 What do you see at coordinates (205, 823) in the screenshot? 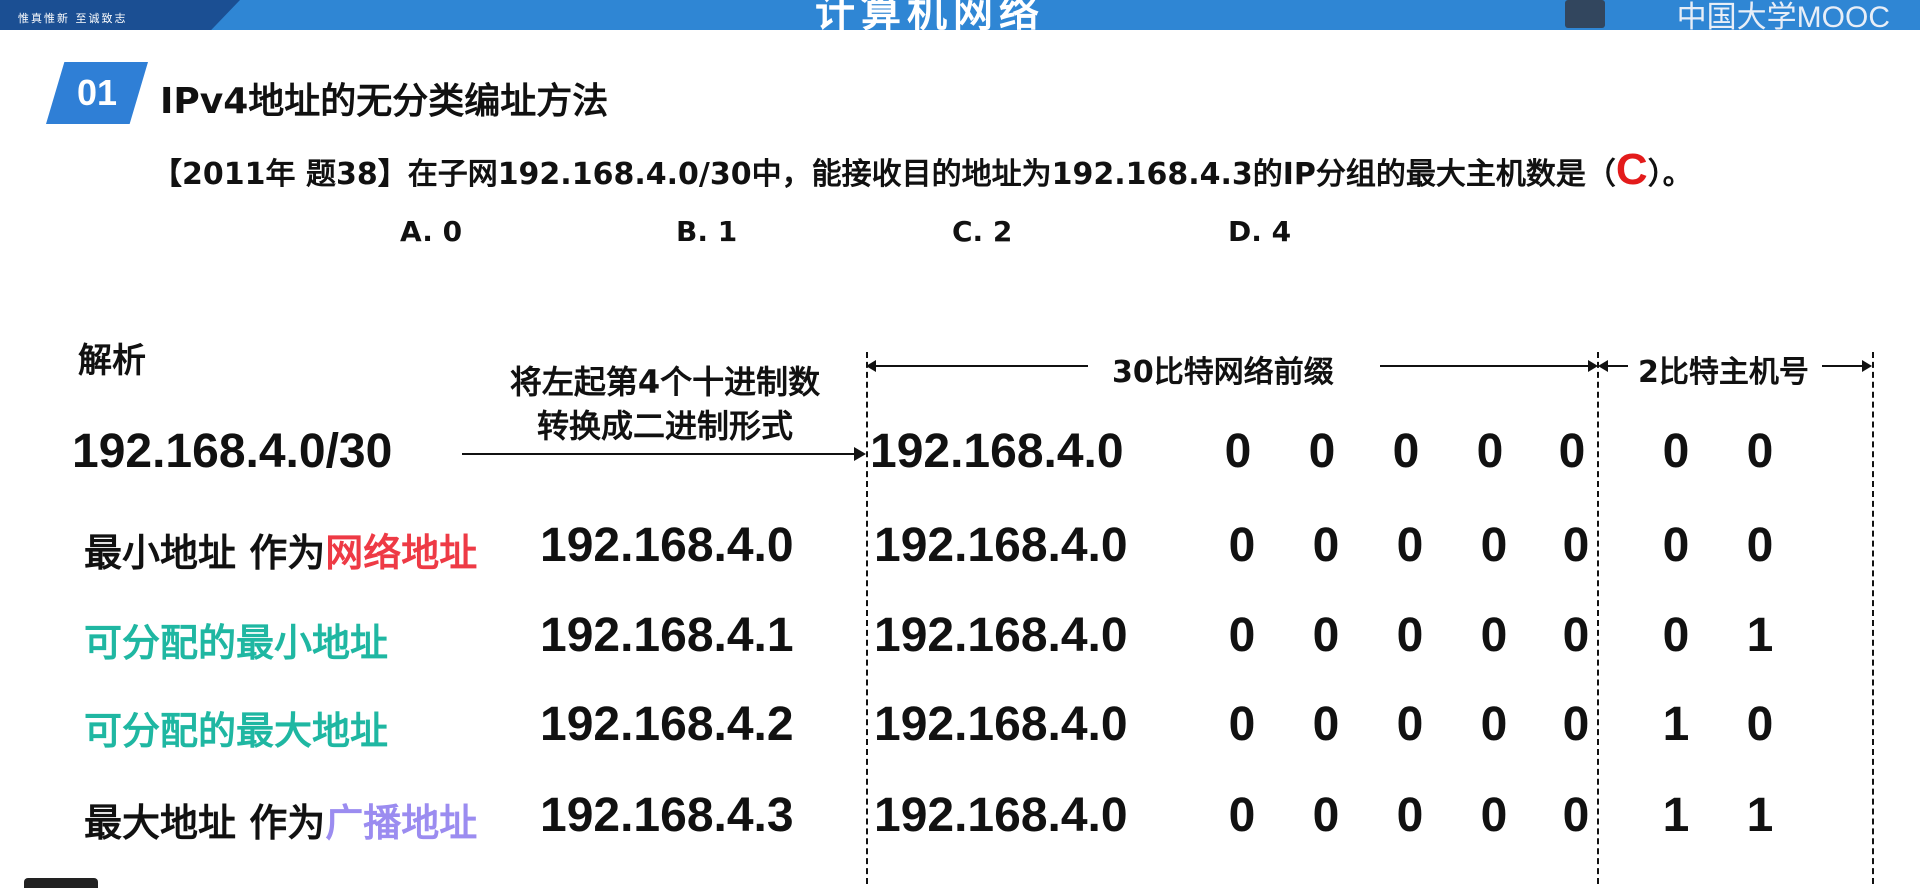
I see `row-label-main: 最大地址 作为` at bounding box center [205, 823].